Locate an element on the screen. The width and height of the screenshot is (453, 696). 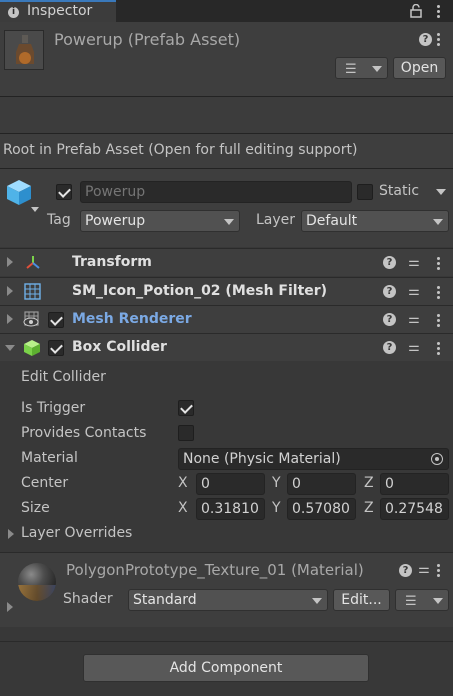
tab-inspector: i Inspector is located at coordinates (58, 11).